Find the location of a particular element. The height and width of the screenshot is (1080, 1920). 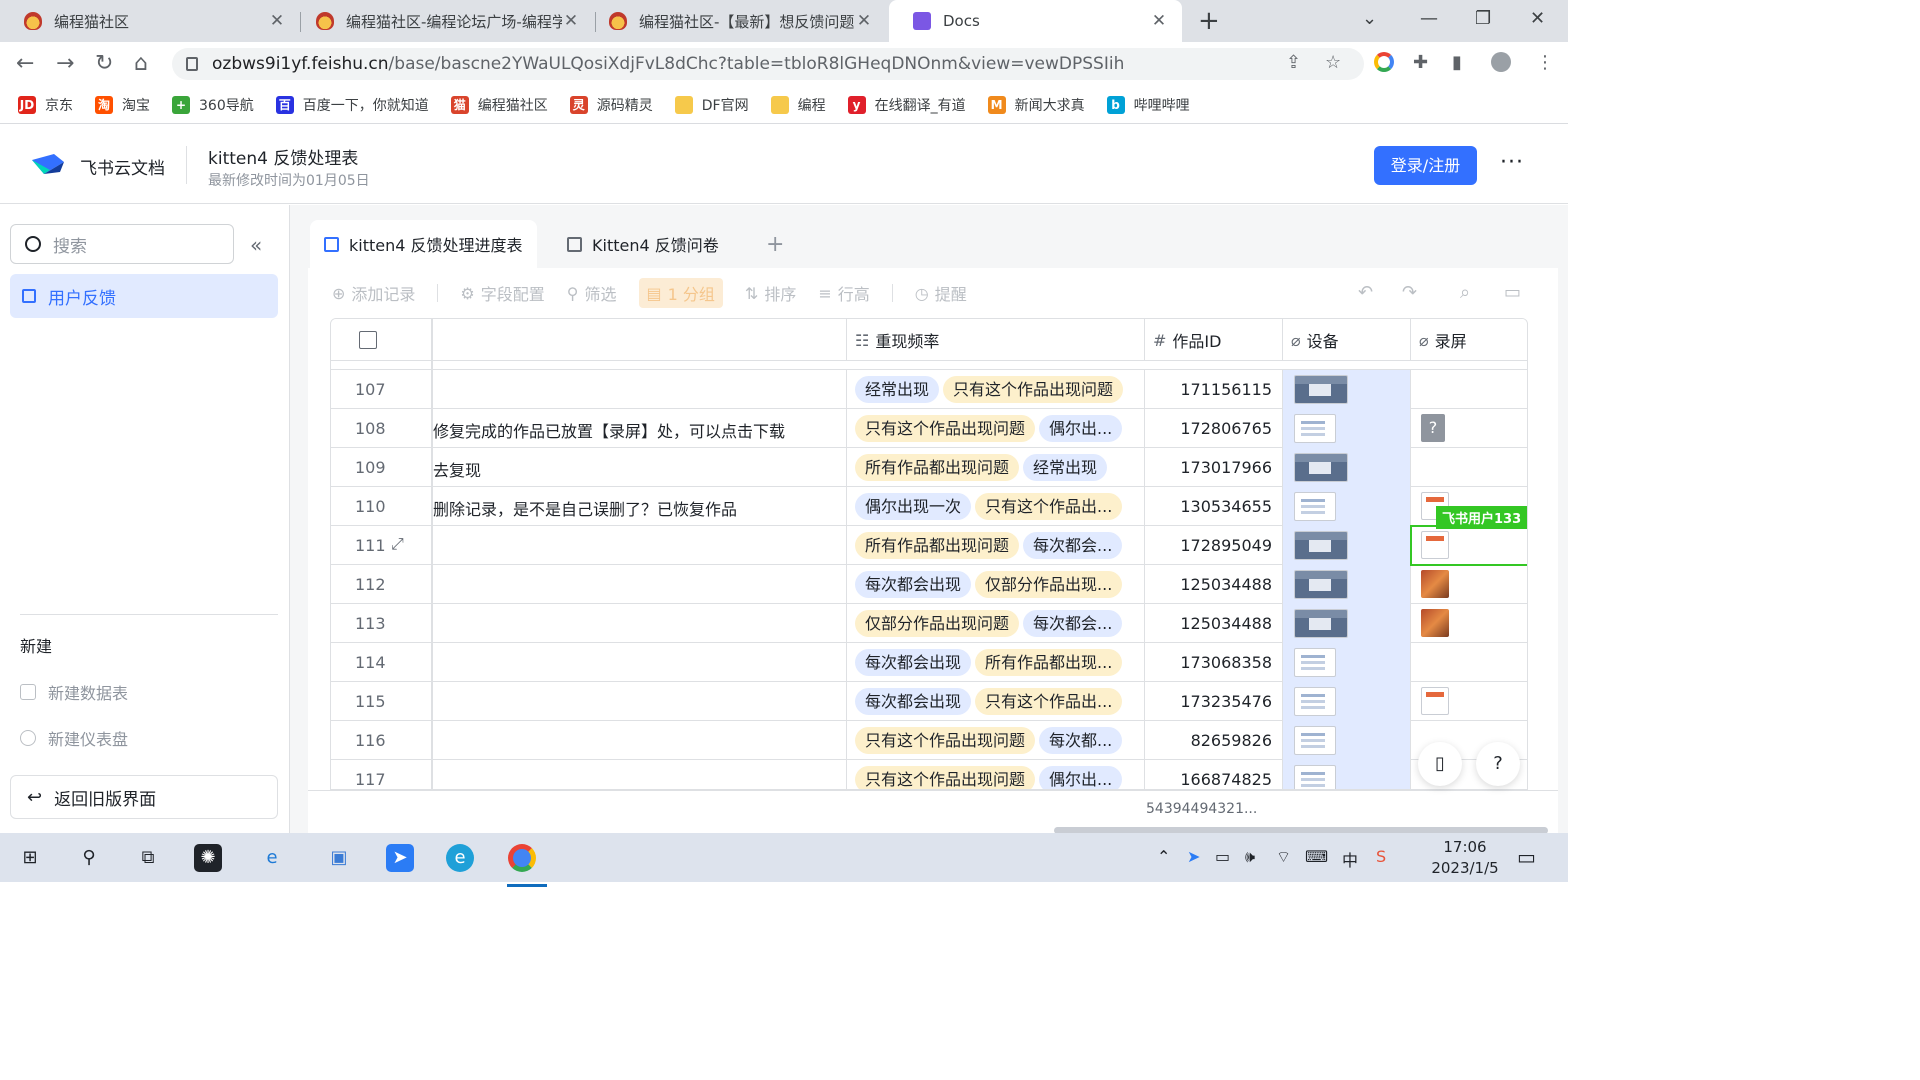

expand-record-icon: ⤢ is located at coordinates (397, 544).